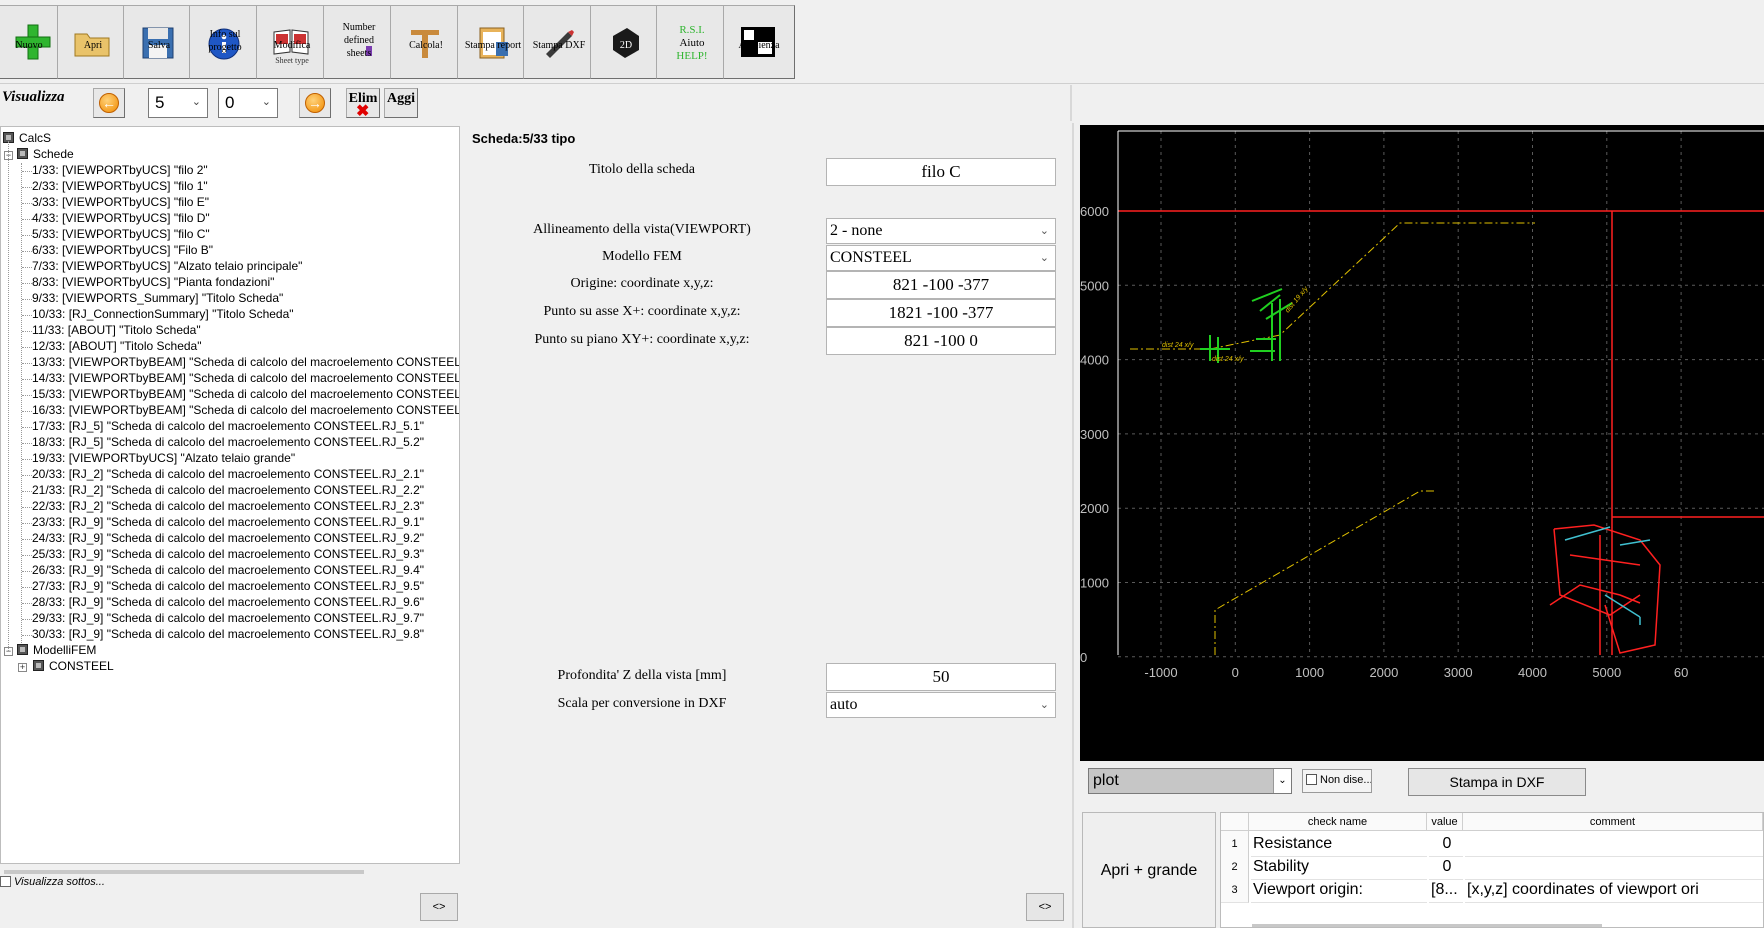  I want to click on print-report-label: Stampa report, so click(493, 45).